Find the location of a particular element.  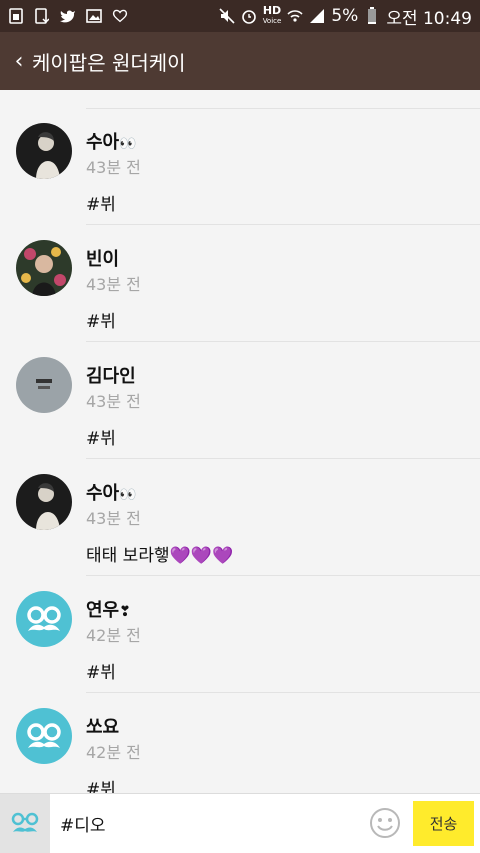

signal-icon is located at coordinates (317, 16).